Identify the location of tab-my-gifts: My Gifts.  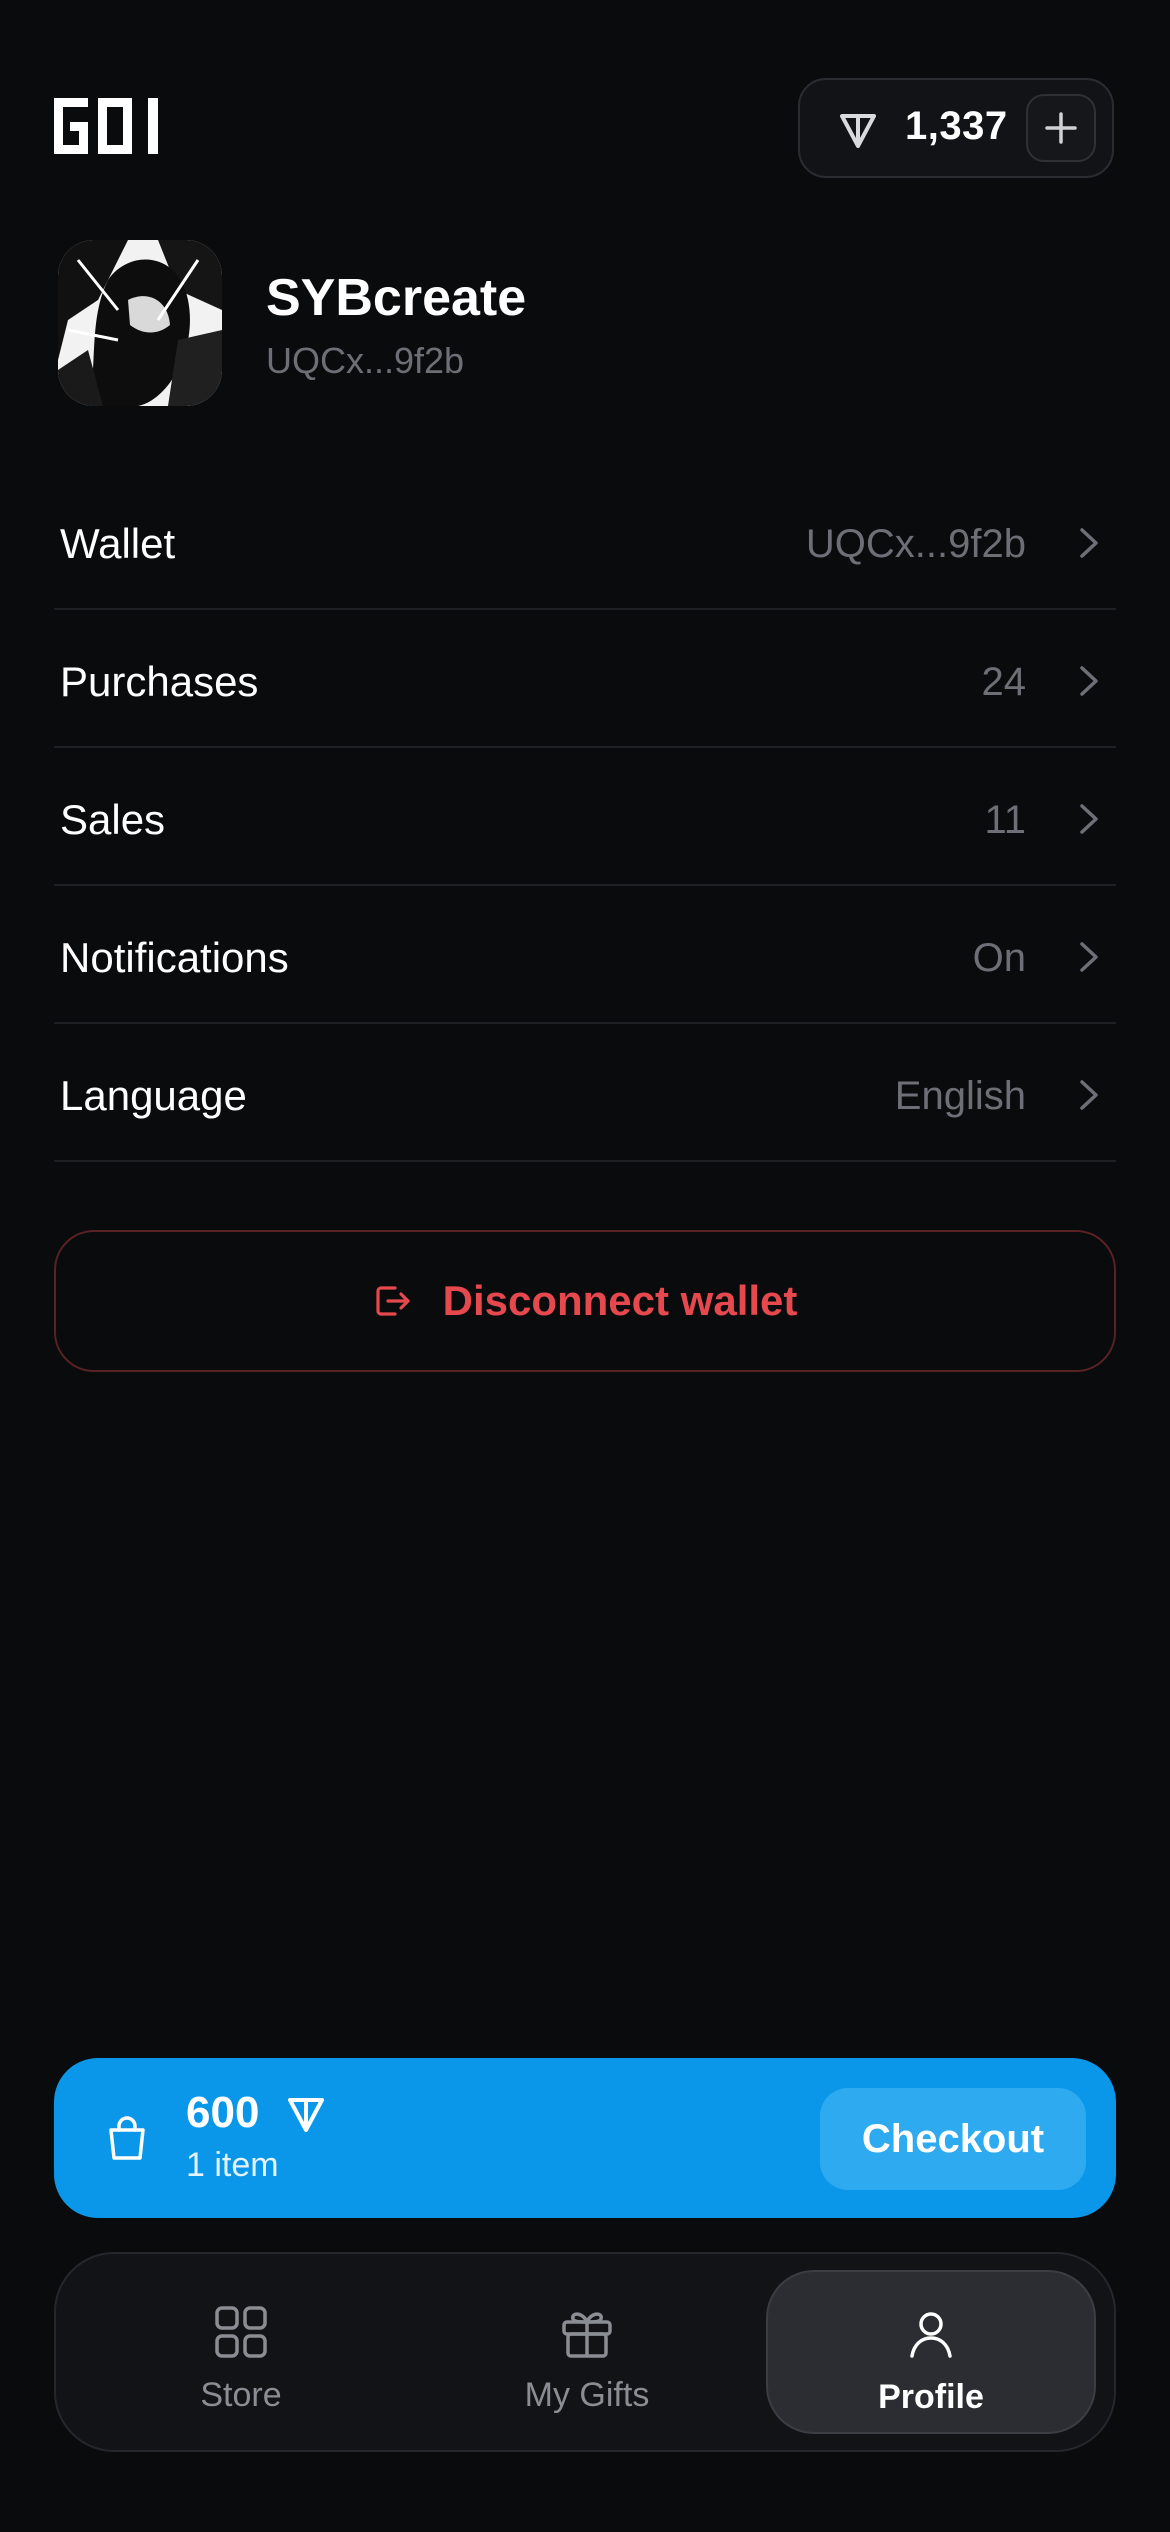
(587, 2352).